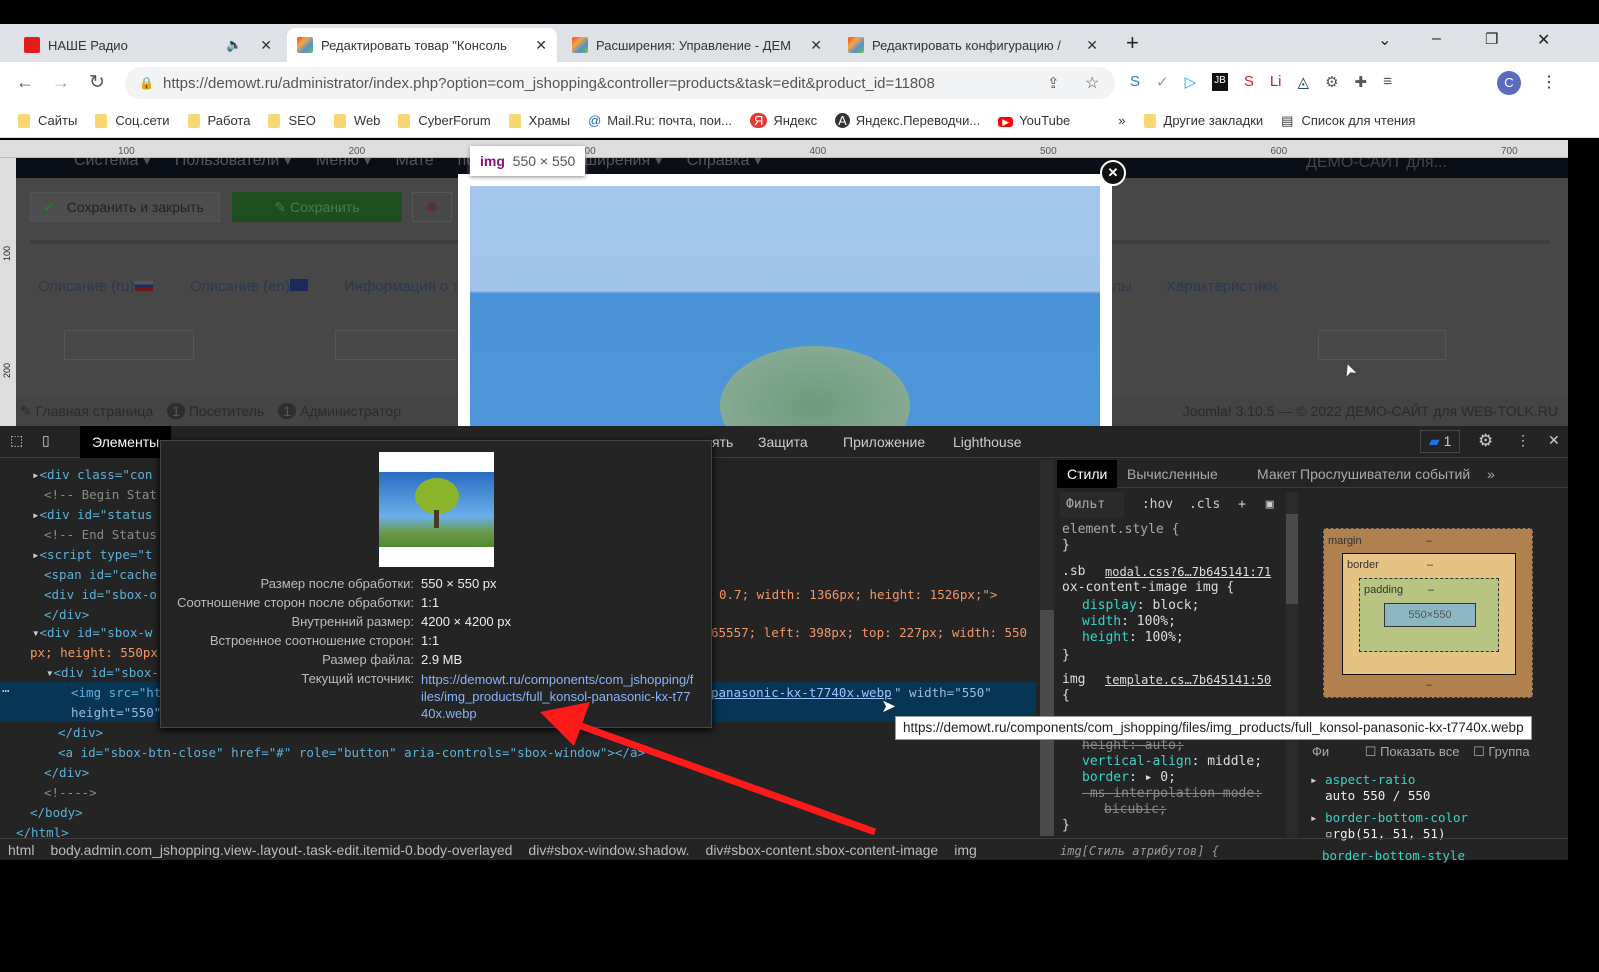 The height and width of the screenshot is (972, 1599). I want to click on arrow-shaft, so click(722, 777).